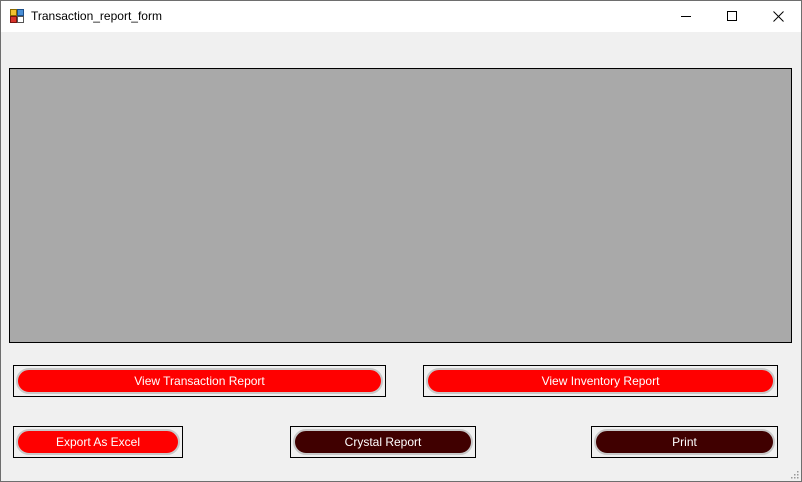 The height and width of the screenshot is (482, 802). I want to click on resize-grip-icon, so click(794, 474).